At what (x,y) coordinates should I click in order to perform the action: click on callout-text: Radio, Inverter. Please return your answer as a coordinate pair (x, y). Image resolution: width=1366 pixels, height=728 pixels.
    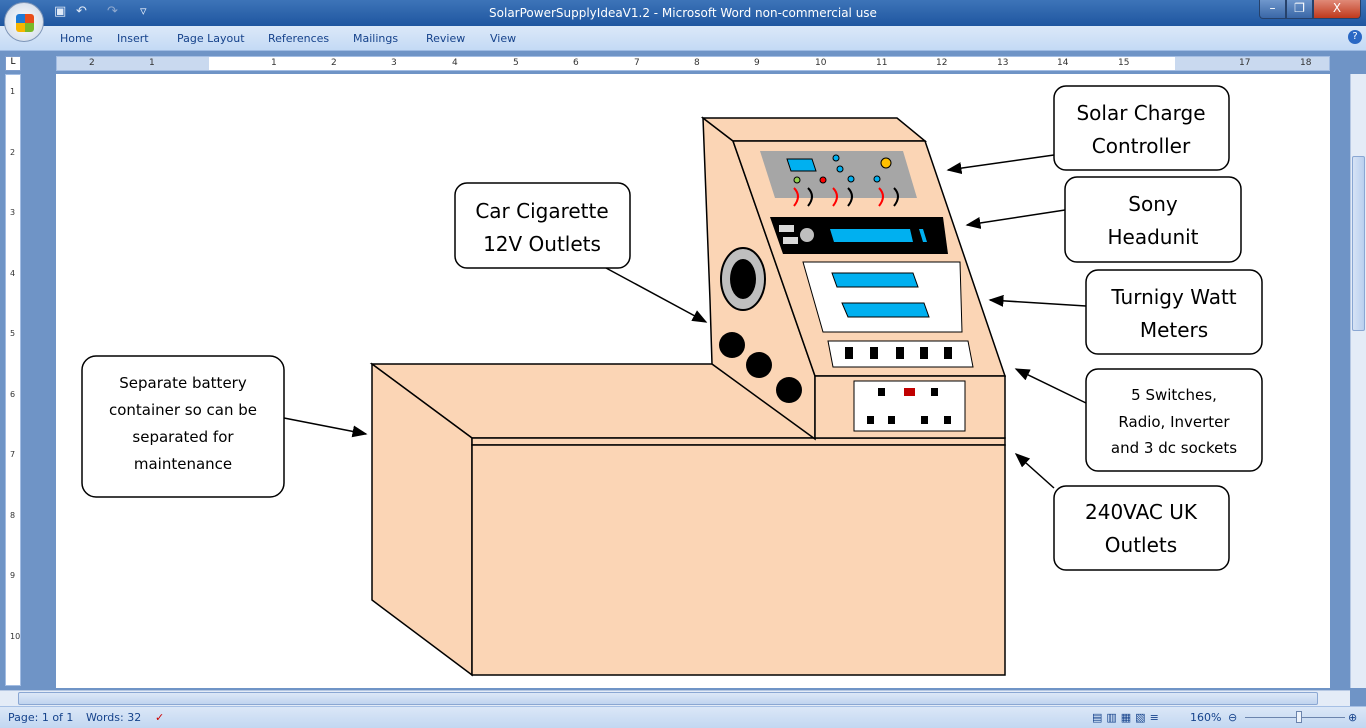
    Looking at the image, I should click on (1174, 422).